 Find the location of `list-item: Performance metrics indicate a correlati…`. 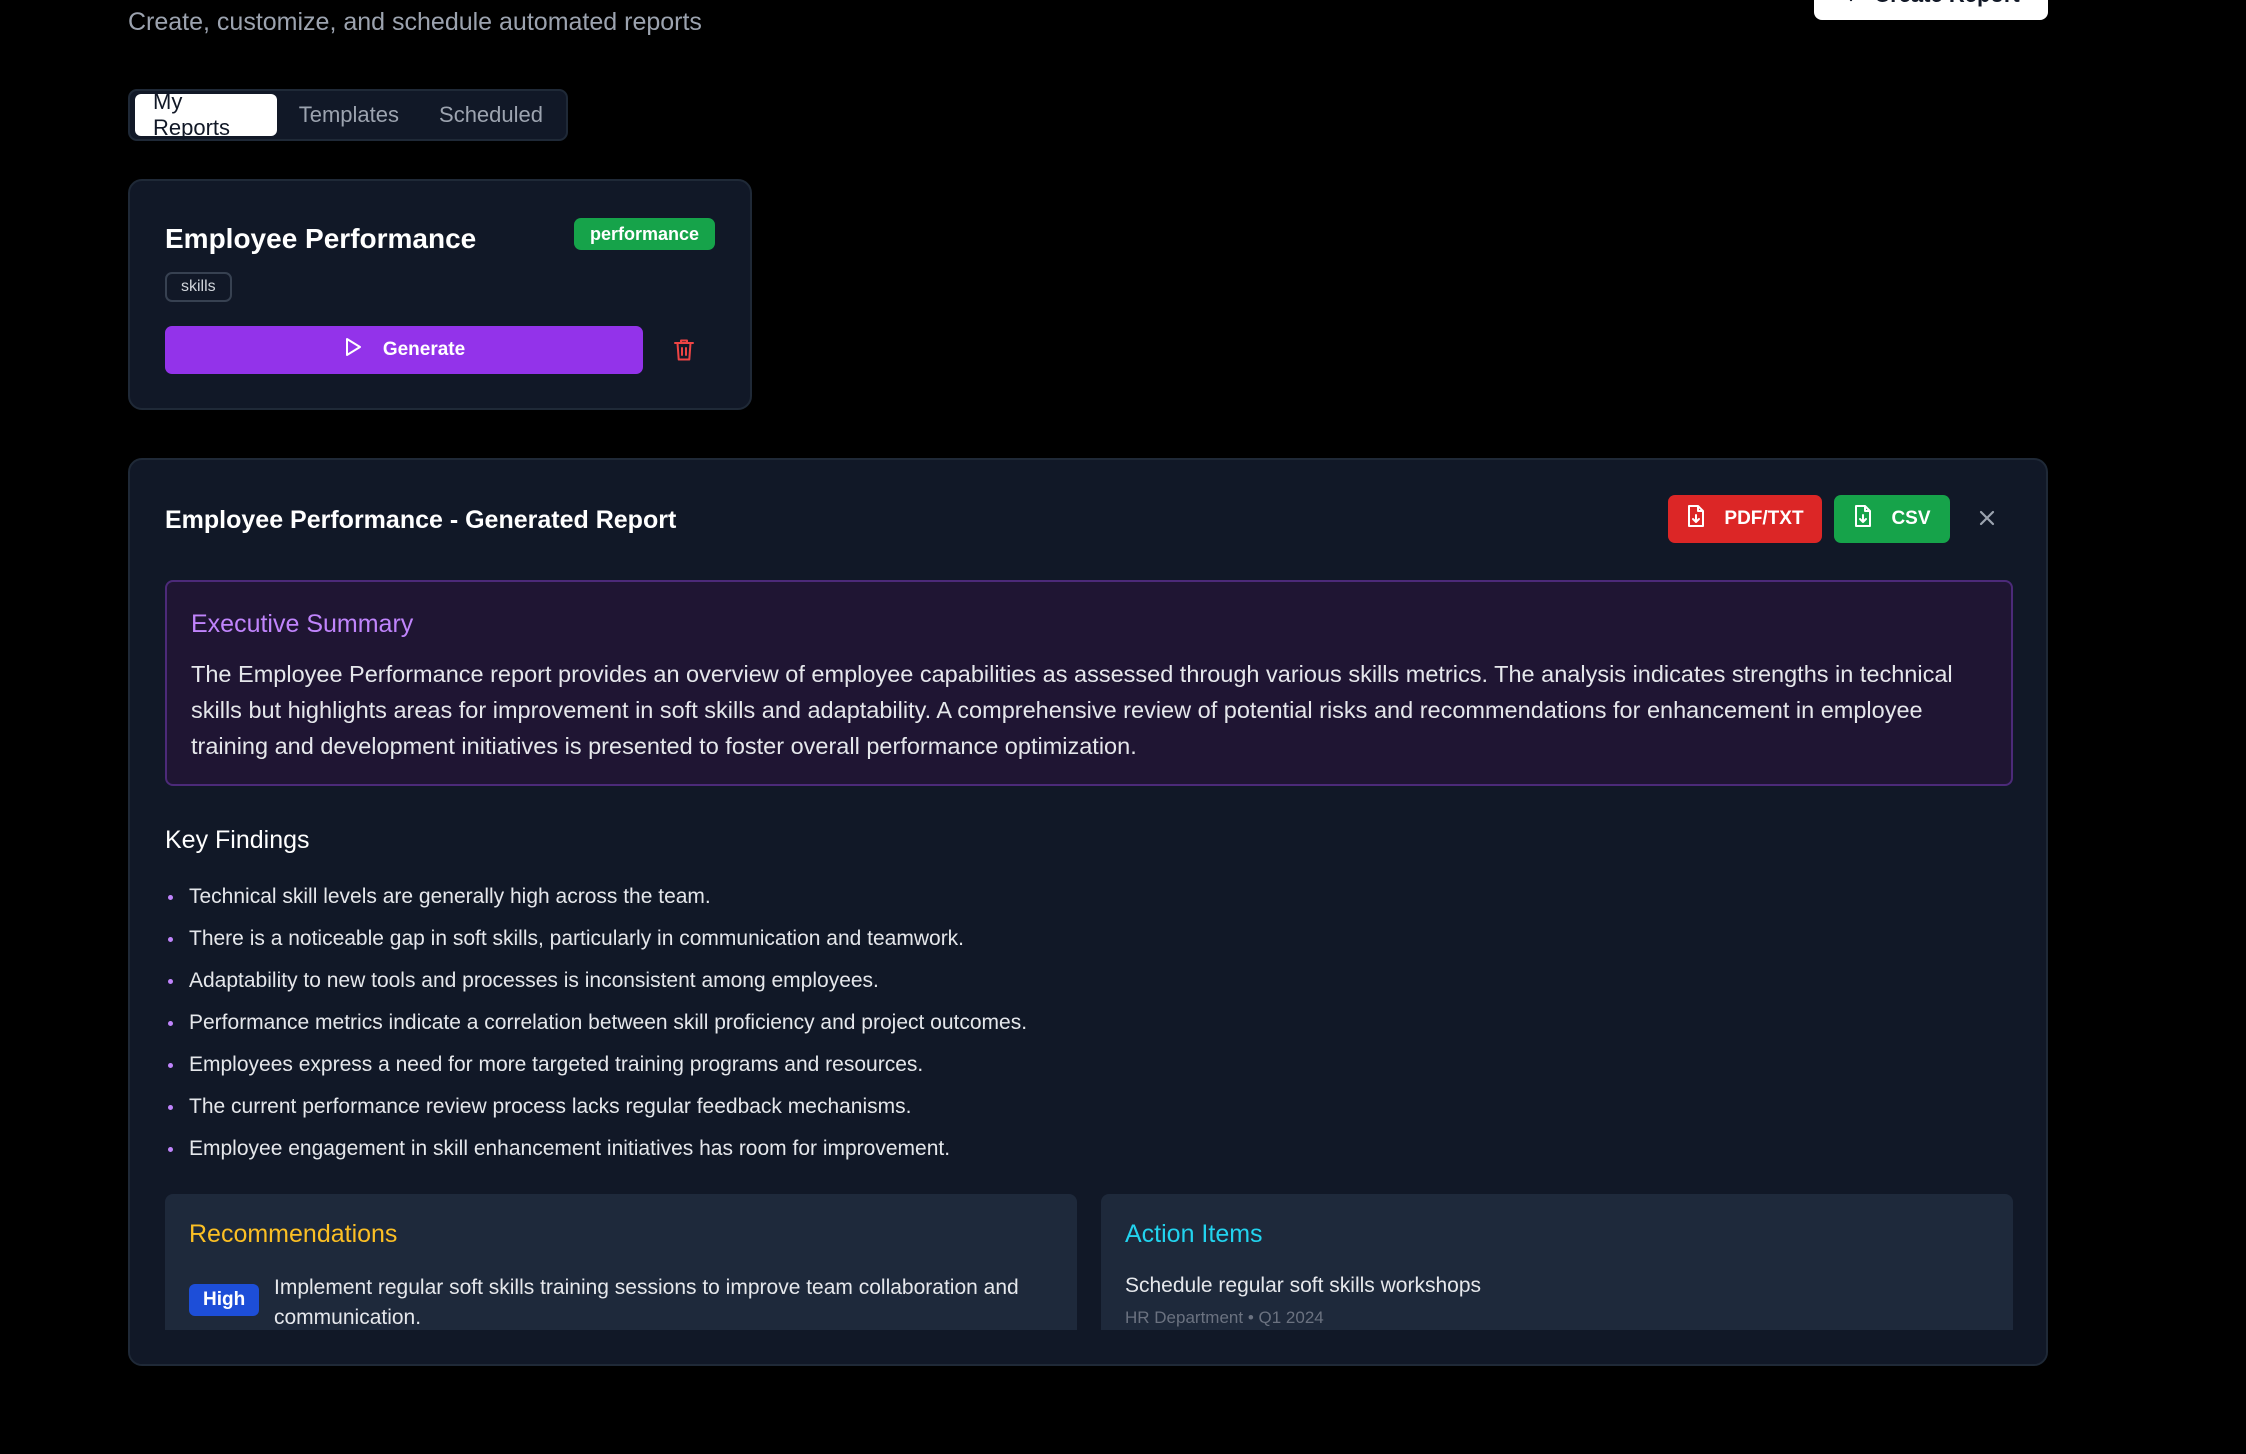

list-item: Performance metrics indicate a correlati… is located at coordinates (765, 1023).